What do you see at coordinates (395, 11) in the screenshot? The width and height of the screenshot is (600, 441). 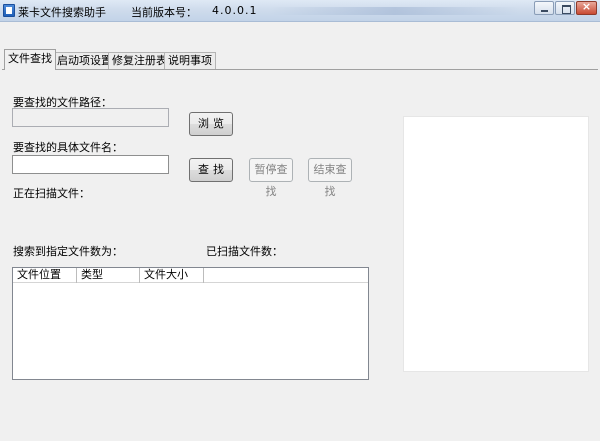 I see `title-bar-blur` at bounding box center [395, 11].